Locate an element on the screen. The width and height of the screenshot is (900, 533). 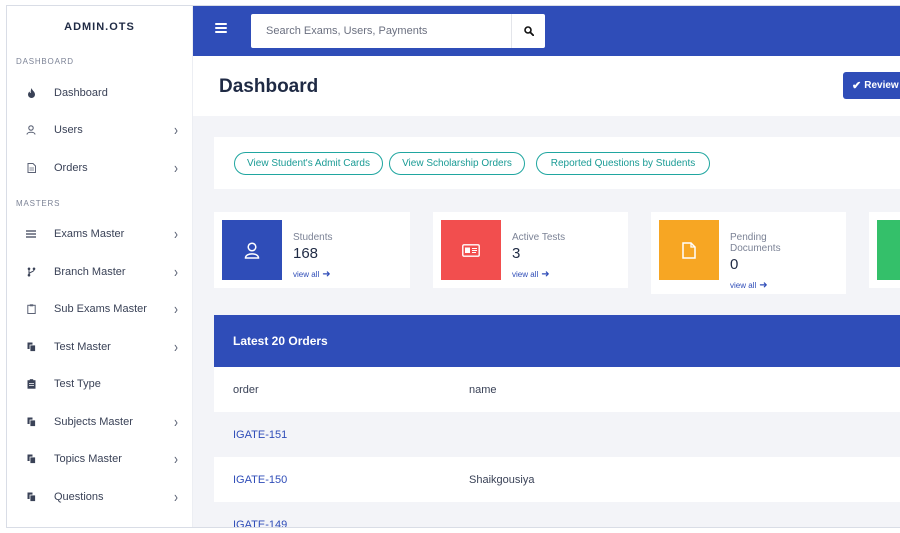
file-icon is located at coordinates (689, 250).